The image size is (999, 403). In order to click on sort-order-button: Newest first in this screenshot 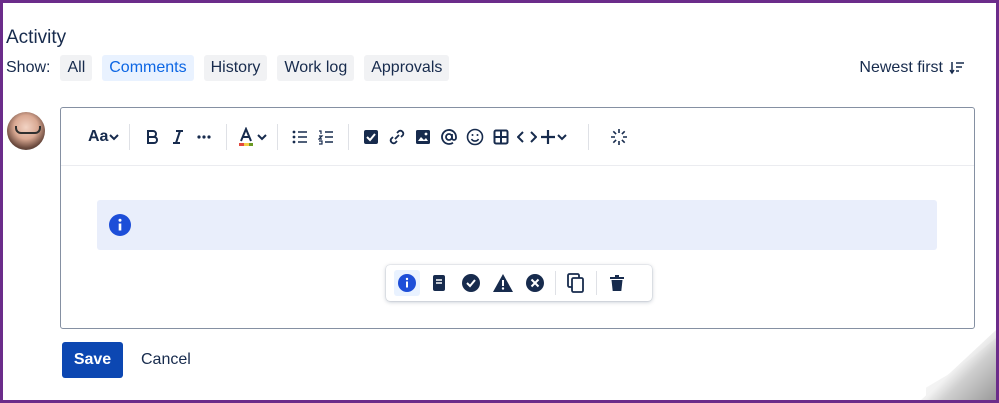, I will do `click(912, 68)`.